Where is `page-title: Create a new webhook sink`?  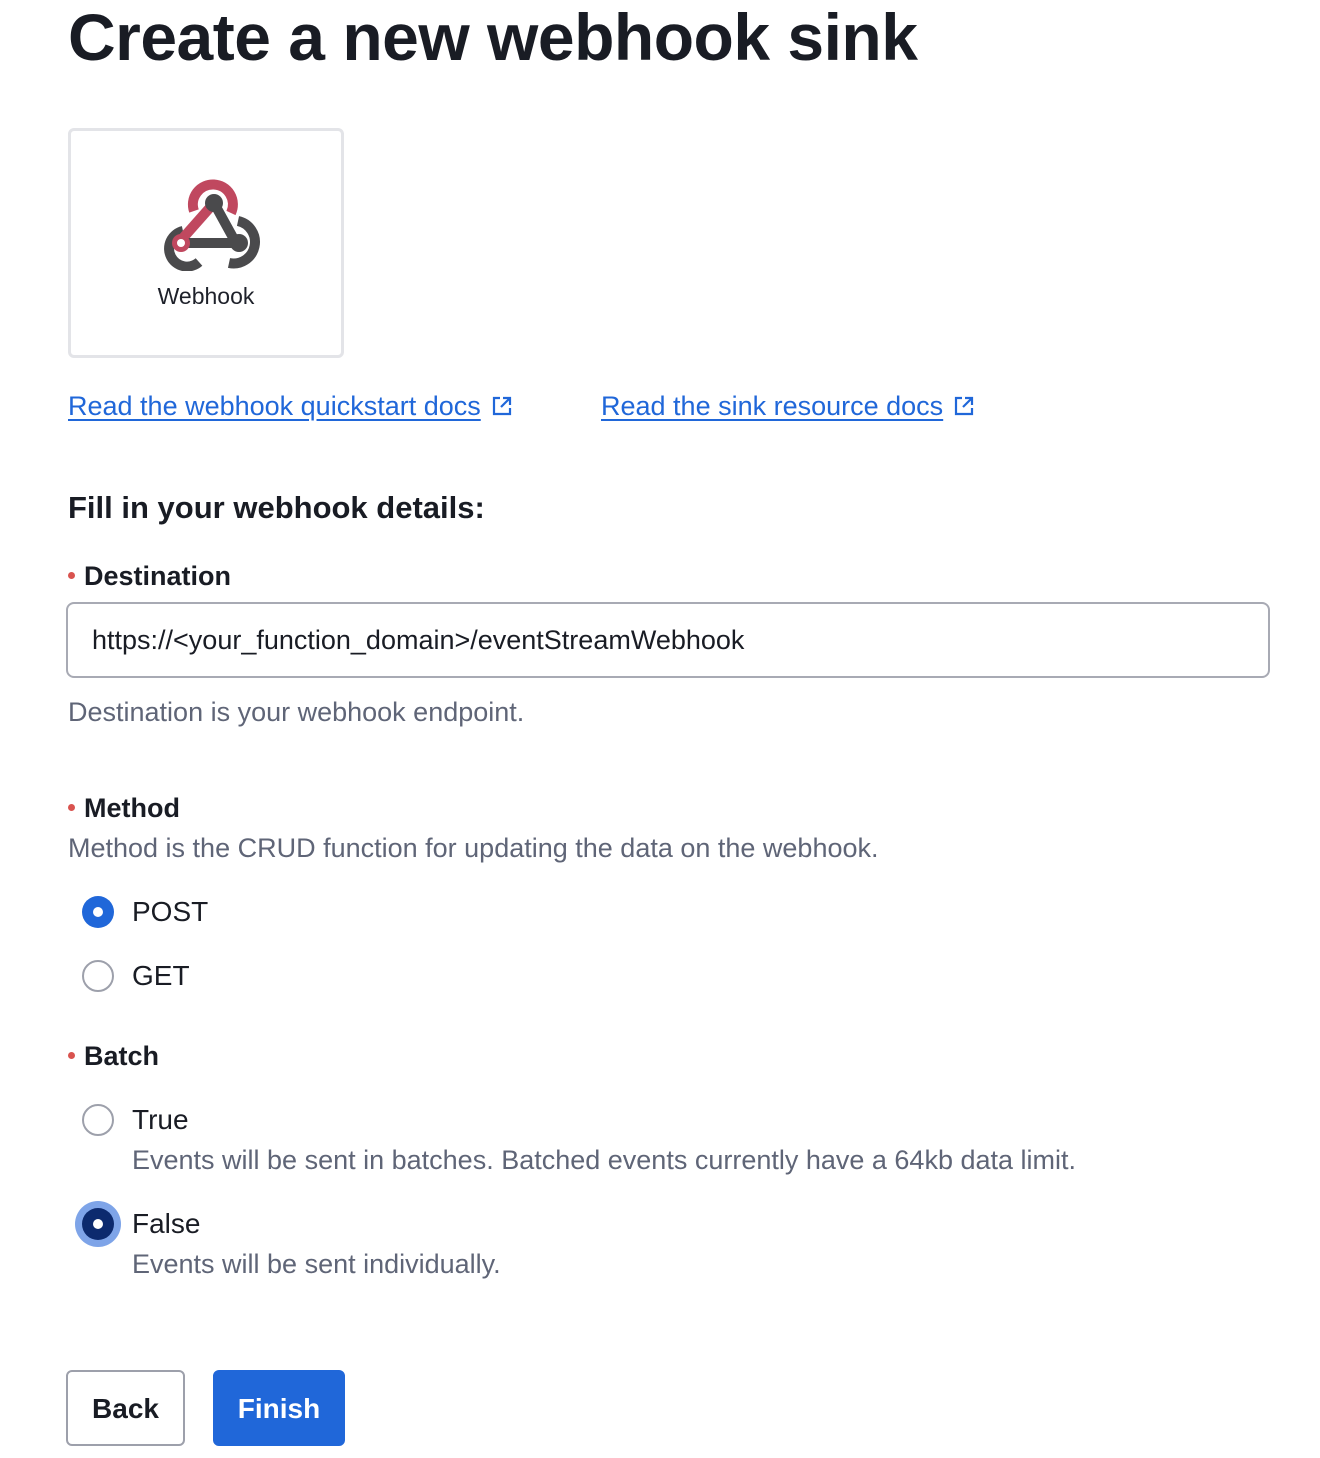
page-title: Create a new webhook sink is located at coordinates (493, 37).